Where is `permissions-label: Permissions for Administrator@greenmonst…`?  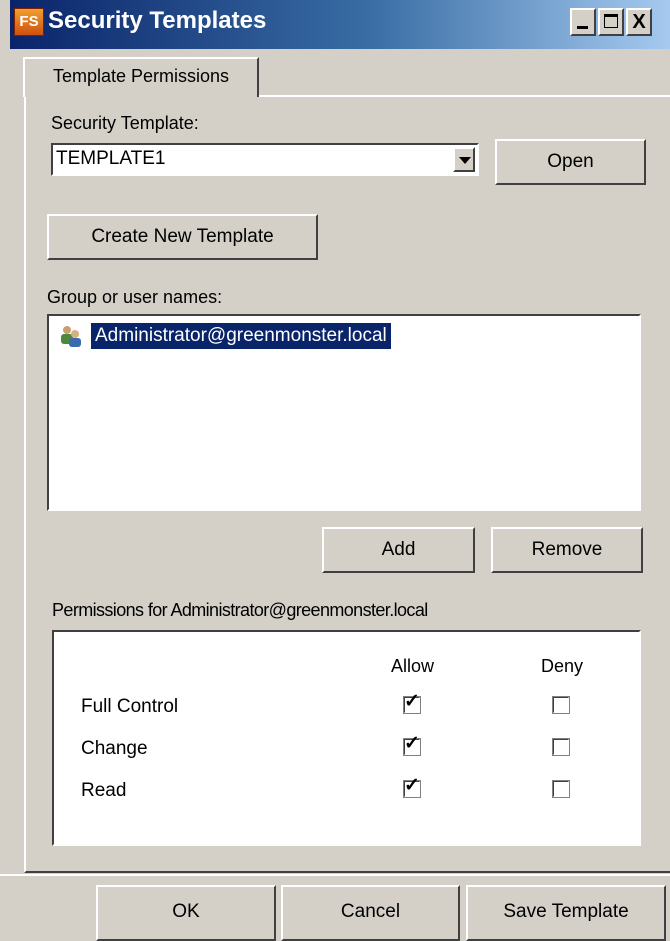
permissions-label: Permissions for Administrator@greenmonst… is located at coordinates (240, 610).